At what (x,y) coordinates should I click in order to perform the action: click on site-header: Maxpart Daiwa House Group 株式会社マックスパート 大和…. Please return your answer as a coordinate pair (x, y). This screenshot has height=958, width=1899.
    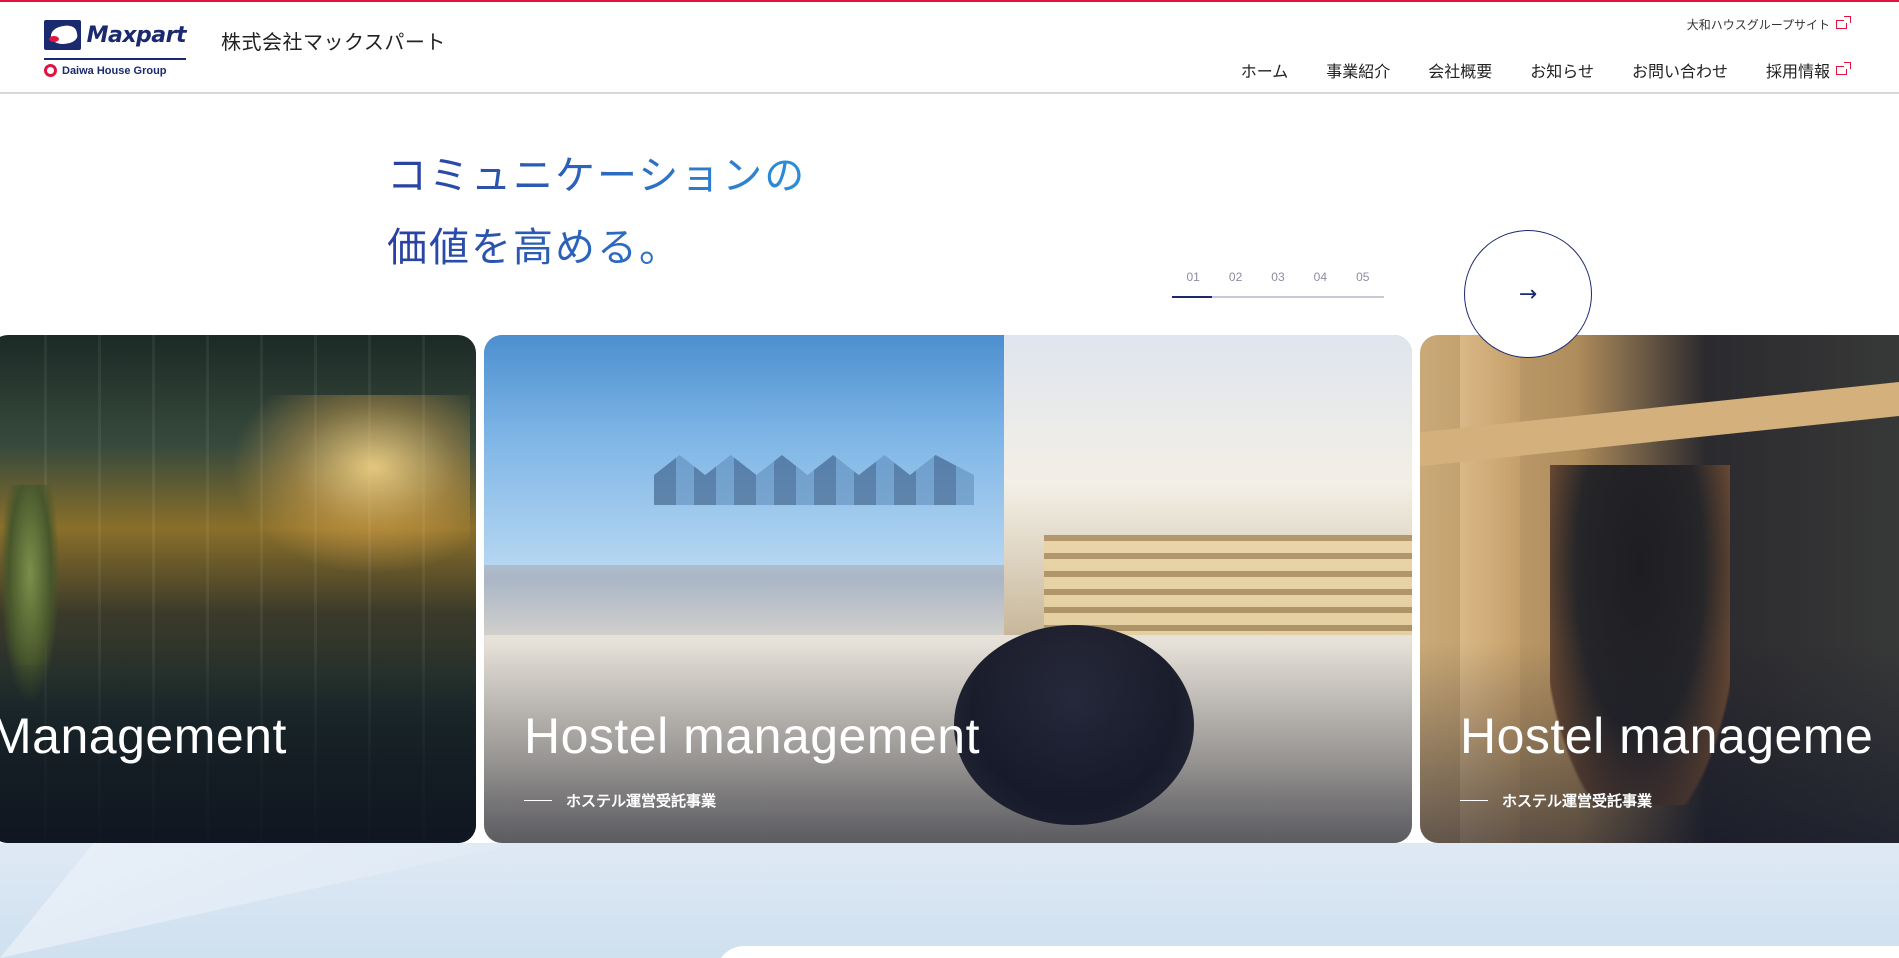
    Looking at the image, I should click on (949, 48).